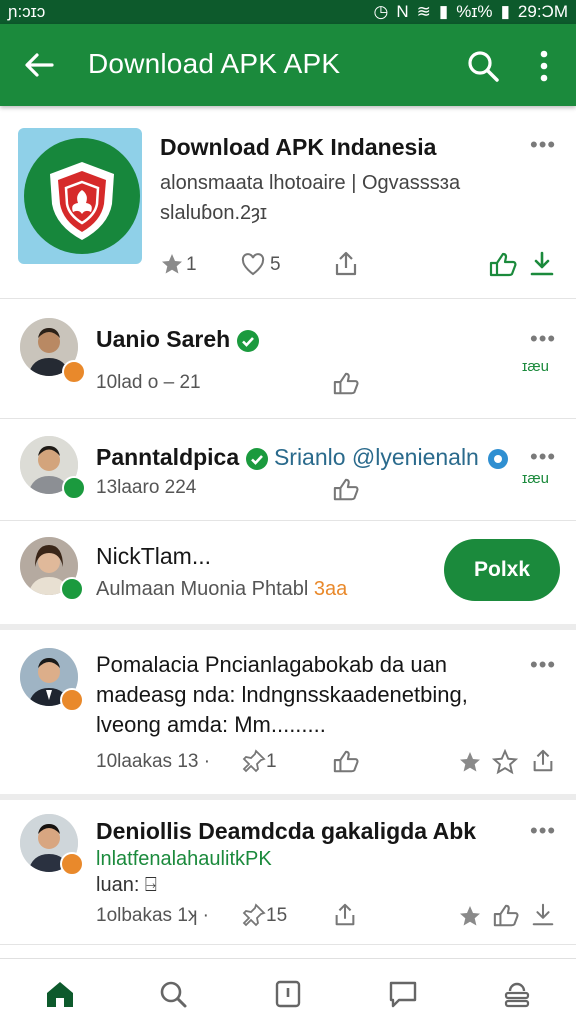 This screenshot has height=1025, width=576. What do you see at coordinates (376, 457) in the screenshot?
I see `post-handle: Srianlo @lyenienaln` at bounding box center [376, 457].